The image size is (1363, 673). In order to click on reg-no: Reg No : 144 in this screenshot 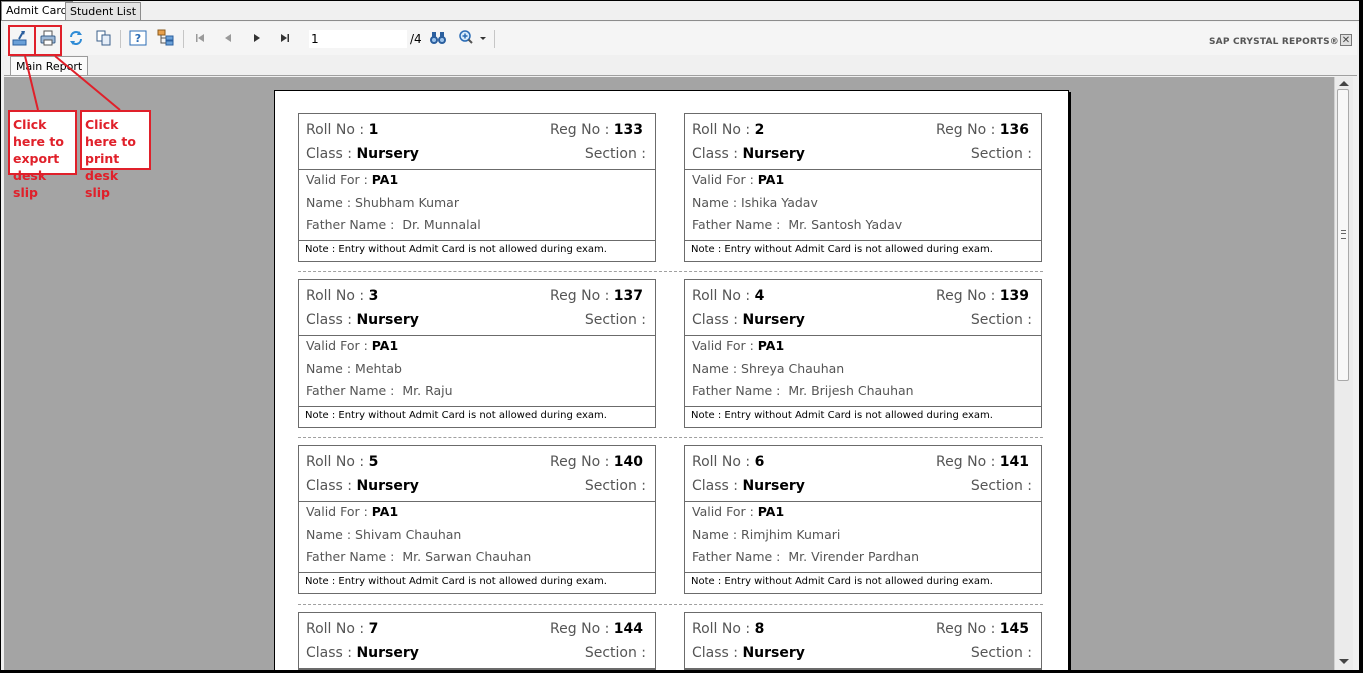, I will do `click(596, 629)`.